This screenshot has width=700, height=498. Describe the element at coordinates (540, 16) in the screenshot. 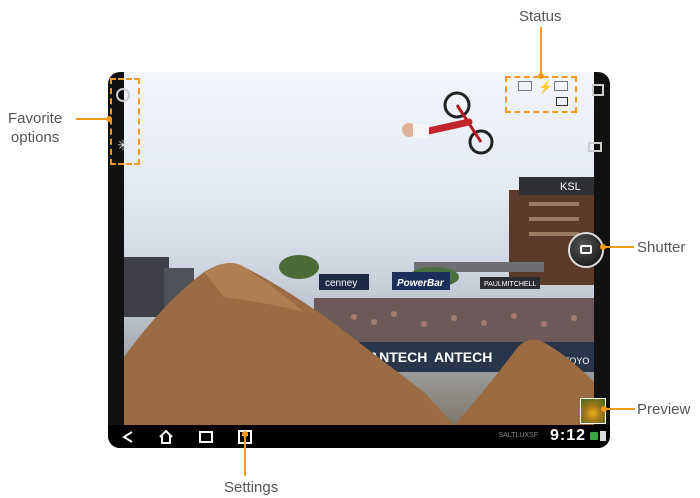

I see `status-callout-label: Status` at that location.